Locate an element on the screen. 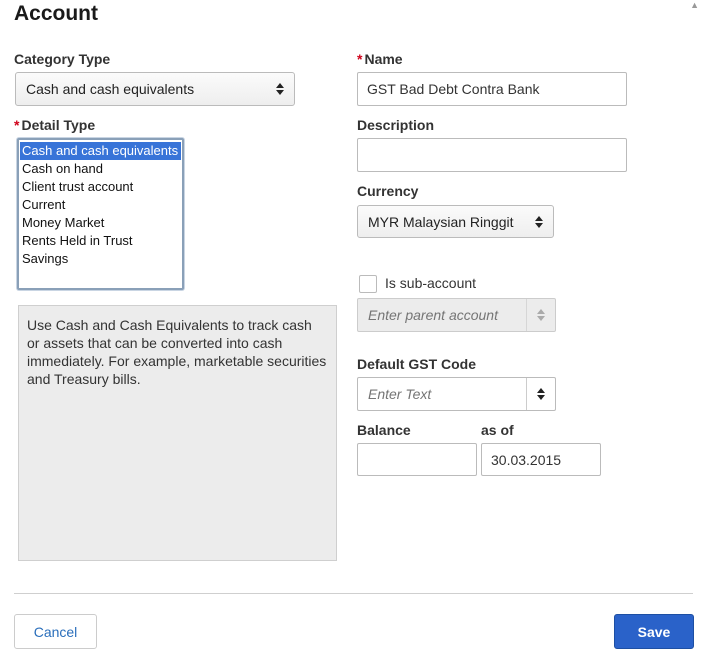  currency-value: MYR Malaysian Ringgit is located at coordinates (441, 221).